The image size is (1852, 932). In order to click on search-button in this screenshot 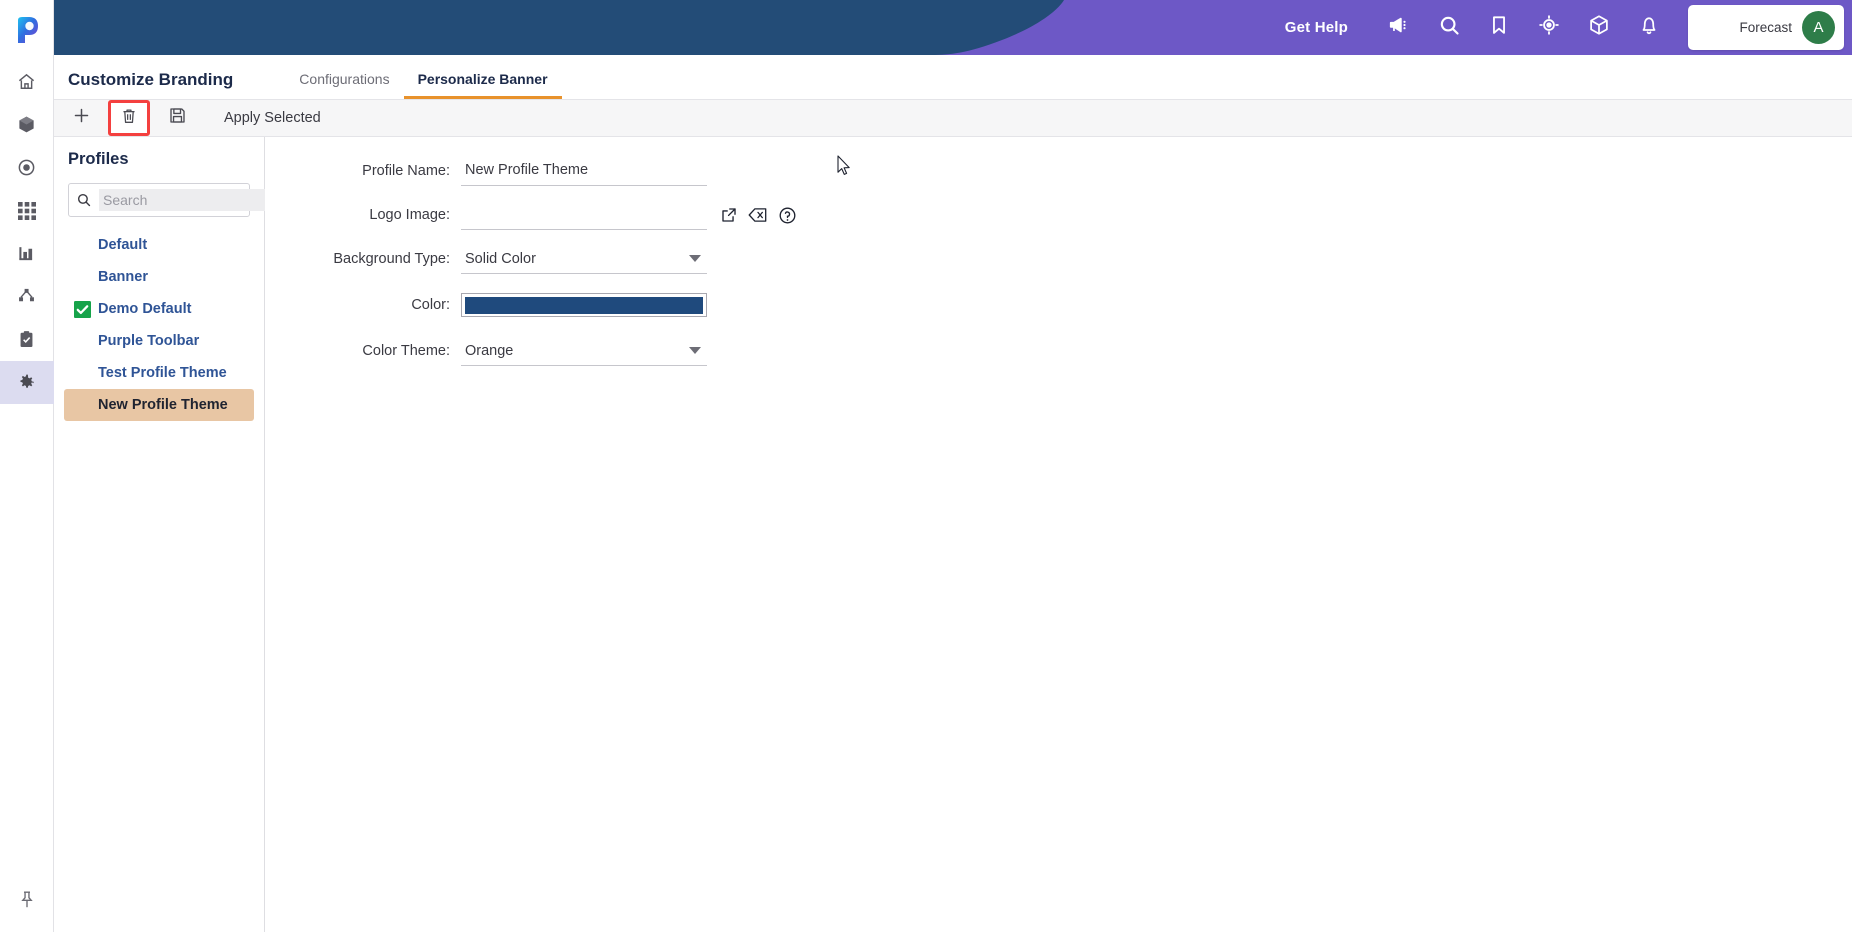, I will do `click(1449, 27)`.